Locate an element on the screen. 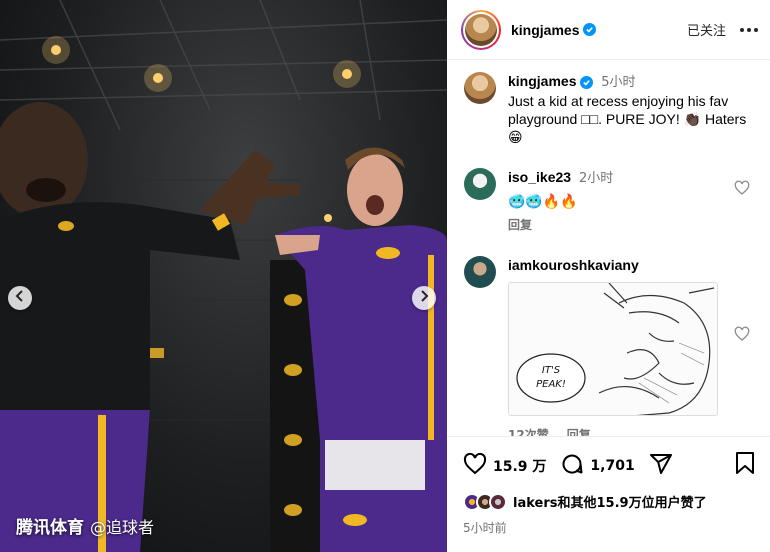 The image size is (770, 552). follow-button: 已关注 is located at coordinates (706, 29).